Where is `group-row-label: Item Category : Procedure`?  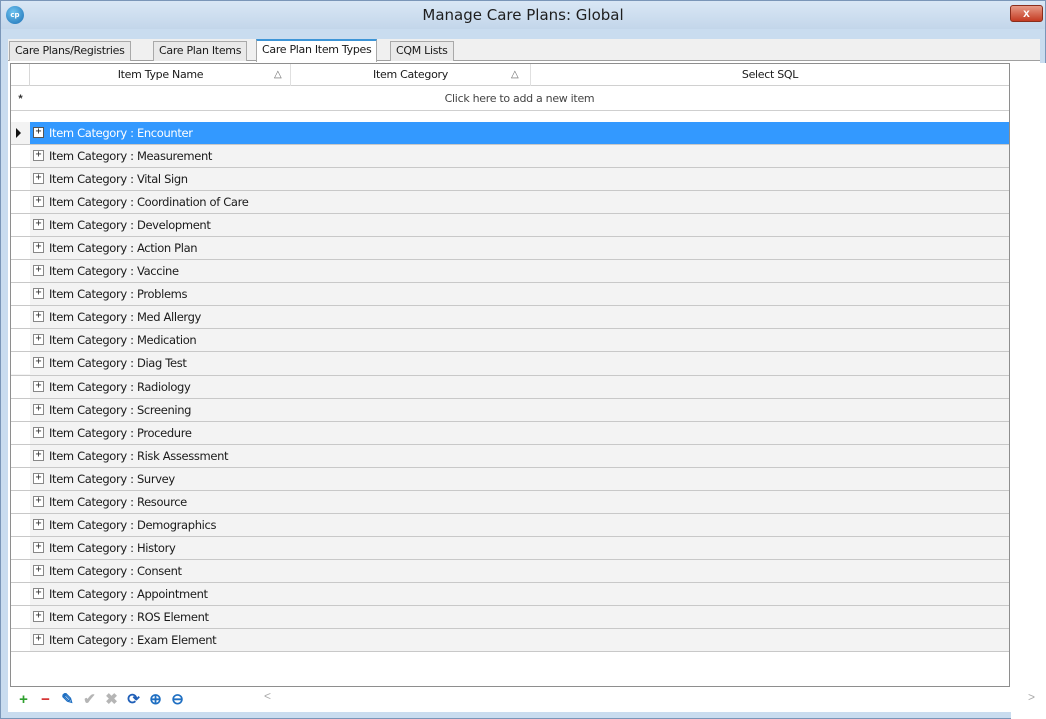
group-row-label: Item Category : Procedure is located at coordinates (120, 432).